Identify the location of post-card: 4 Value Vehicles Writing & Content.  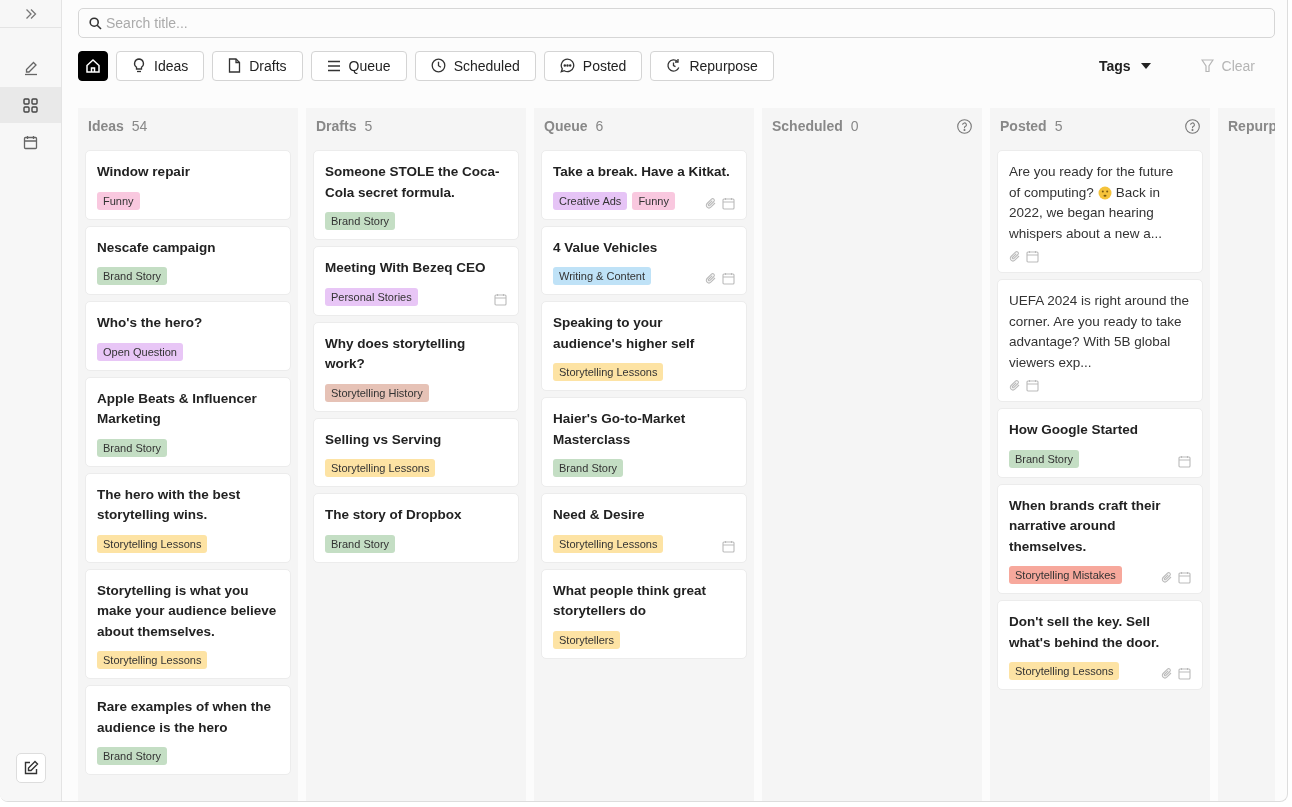
(644, 260).